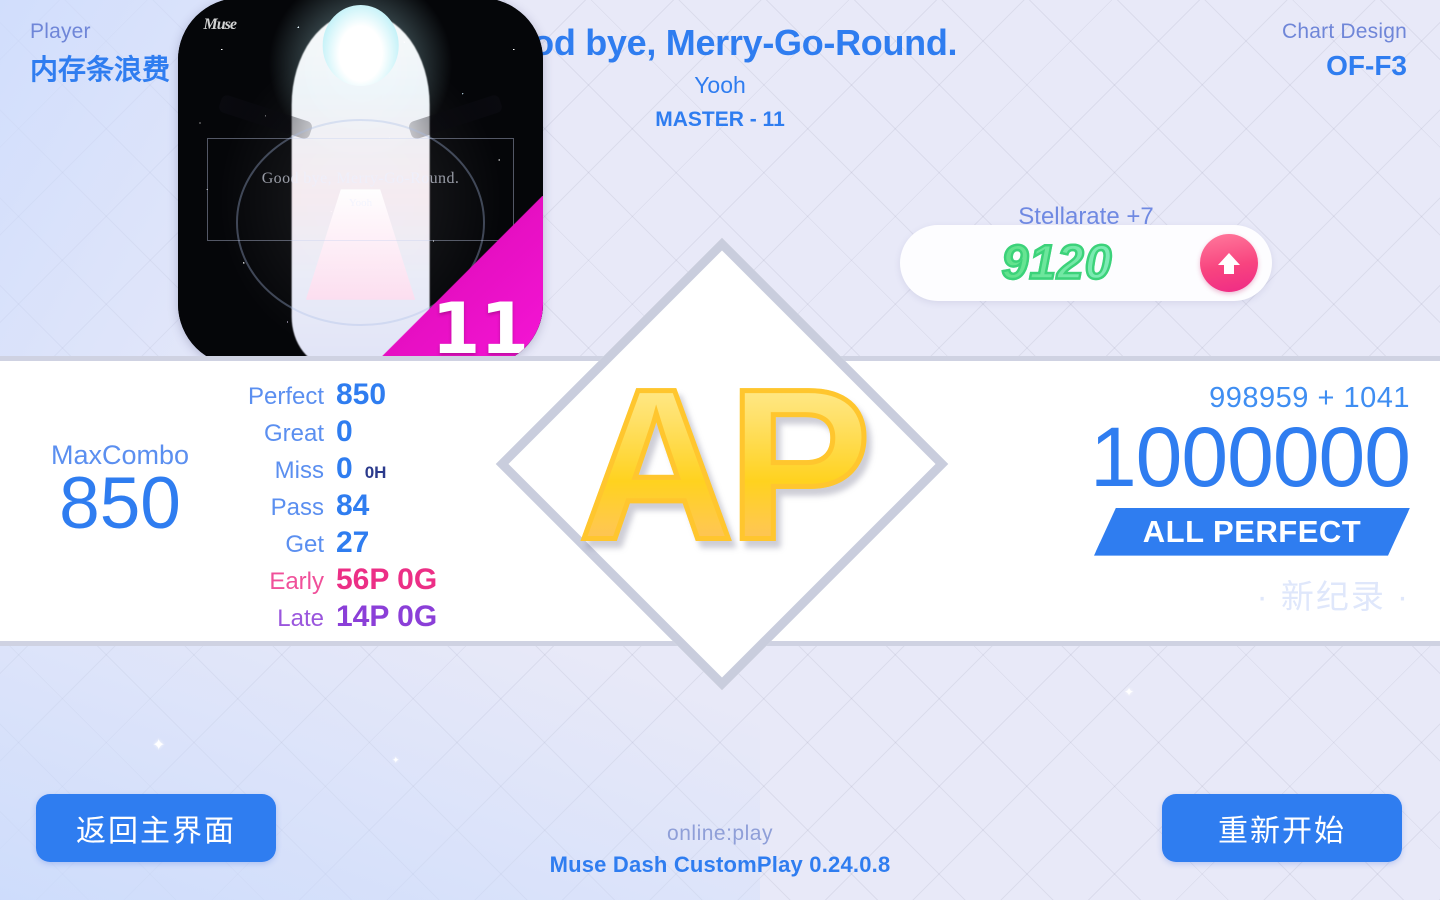 This screenshot has width=1440, height=900. Describe the element at coordinates (387, 579) in the screenshot. I see `stat-value: 56P 0G` at that location.